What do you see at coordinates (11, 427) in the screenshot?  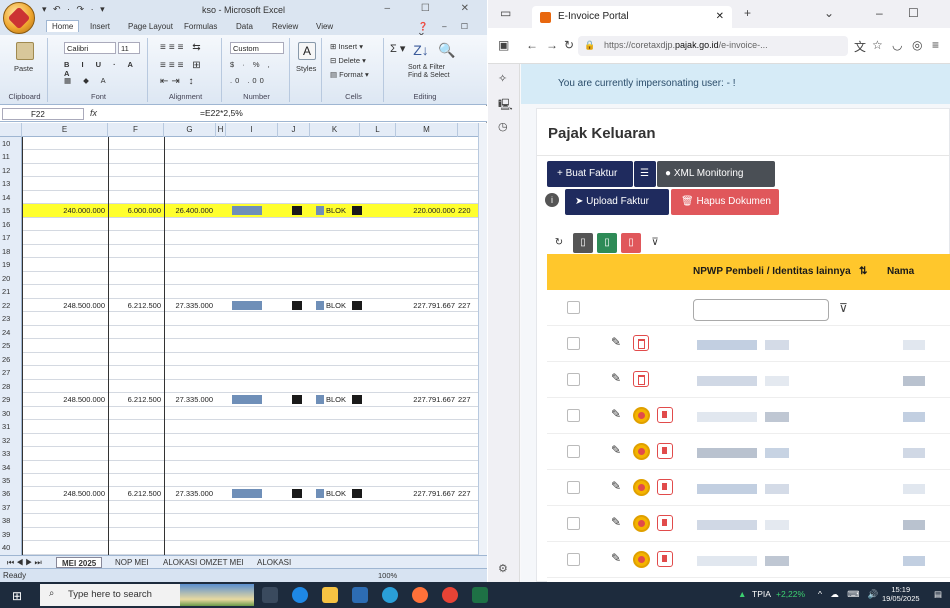 I see `row-number: 31` at bounding box center [11, 427].